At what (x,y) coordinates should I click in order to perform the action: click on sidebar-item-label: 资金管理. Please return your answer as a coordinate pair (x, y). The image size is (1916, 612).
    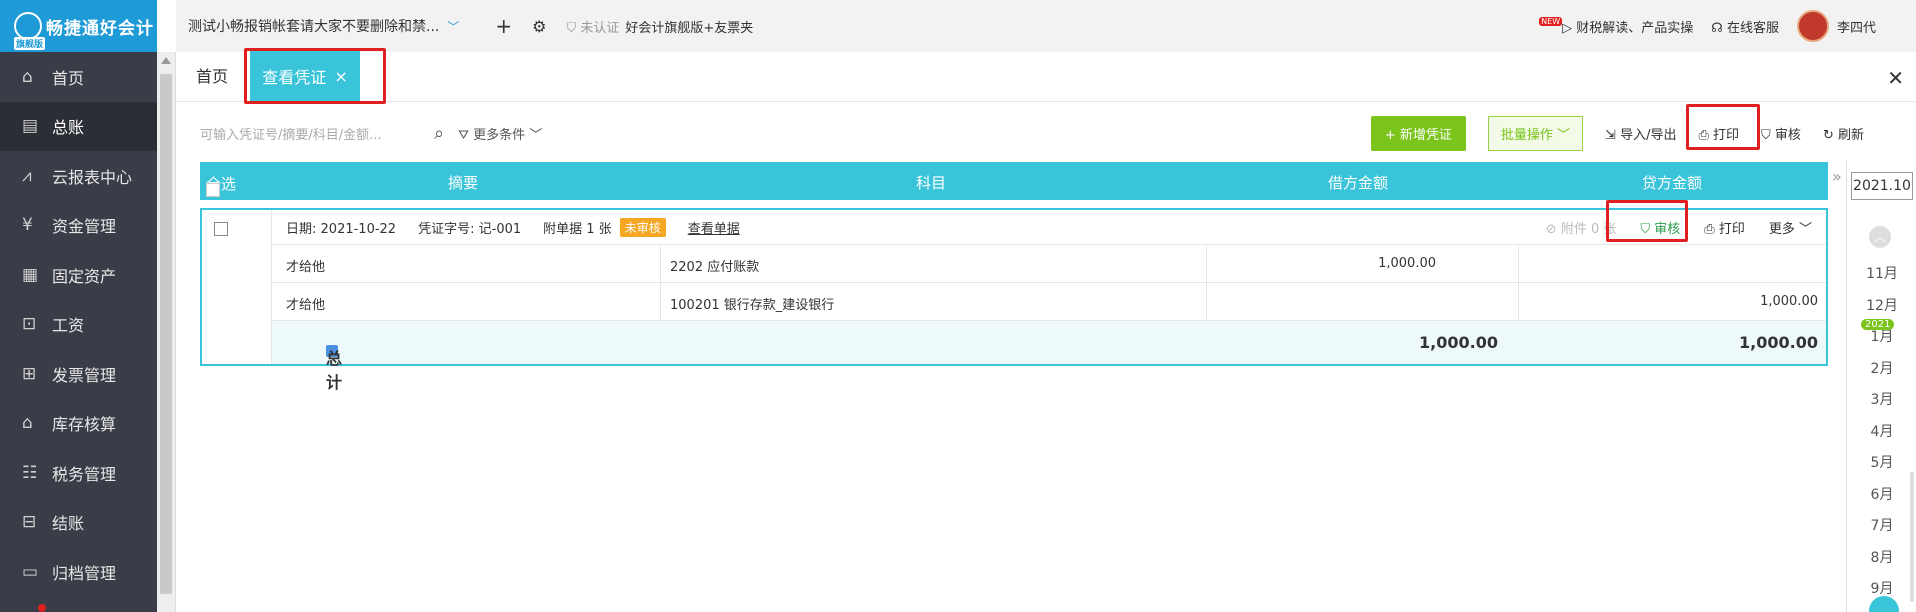
    Looking at the image, I should click on (84, 227).